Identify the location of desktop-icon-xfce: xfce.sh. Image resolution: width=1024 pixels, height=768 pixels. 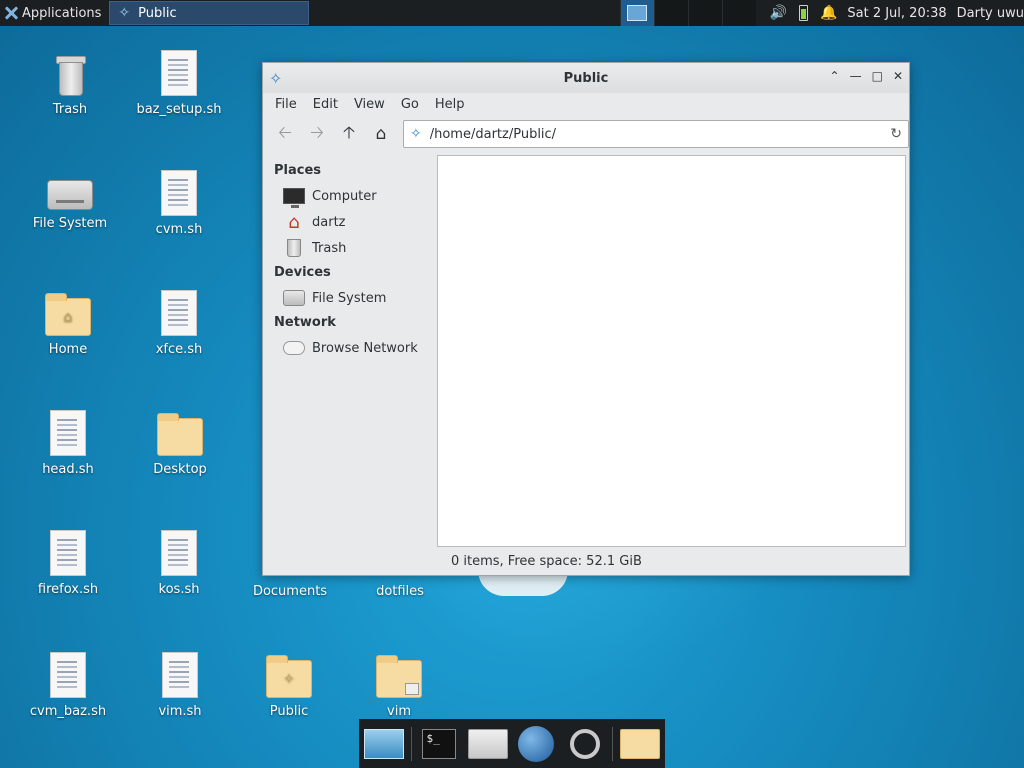
(179, 323).